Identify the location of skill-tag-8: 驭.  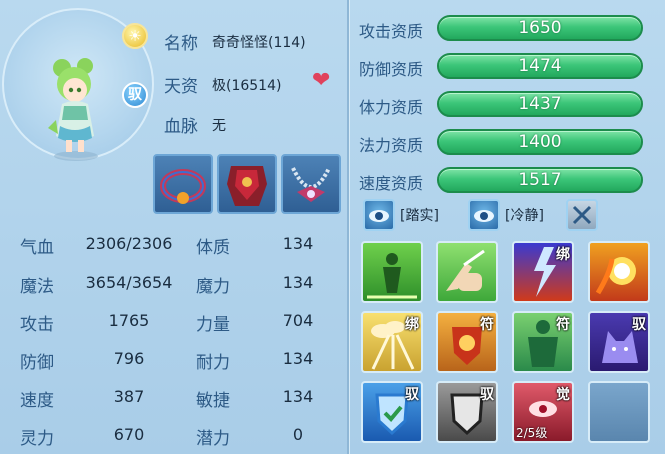
(639, 325).